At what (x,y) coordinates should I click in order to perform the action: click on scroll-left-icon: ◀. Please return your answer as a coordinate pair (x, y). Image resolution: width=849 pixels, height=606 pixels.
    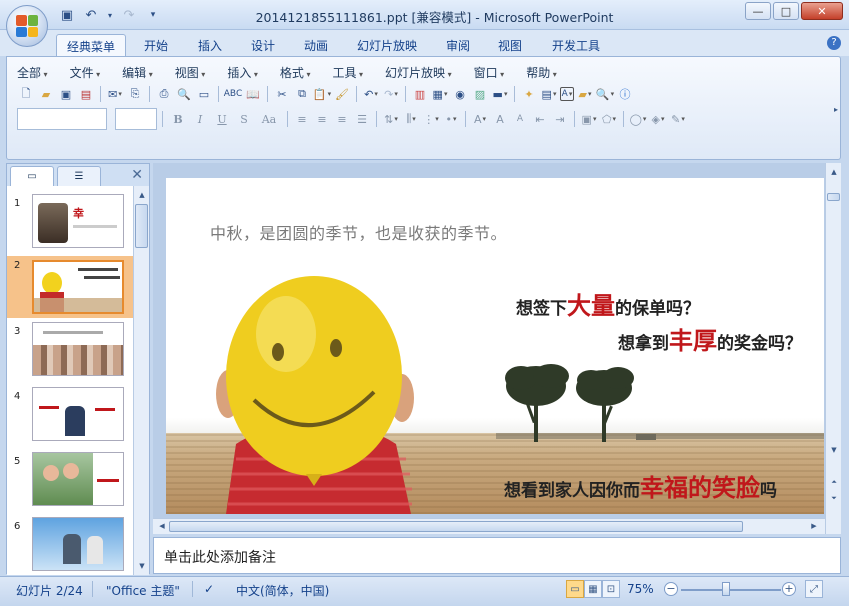
    Looking at the image, I should click on (162, 526).